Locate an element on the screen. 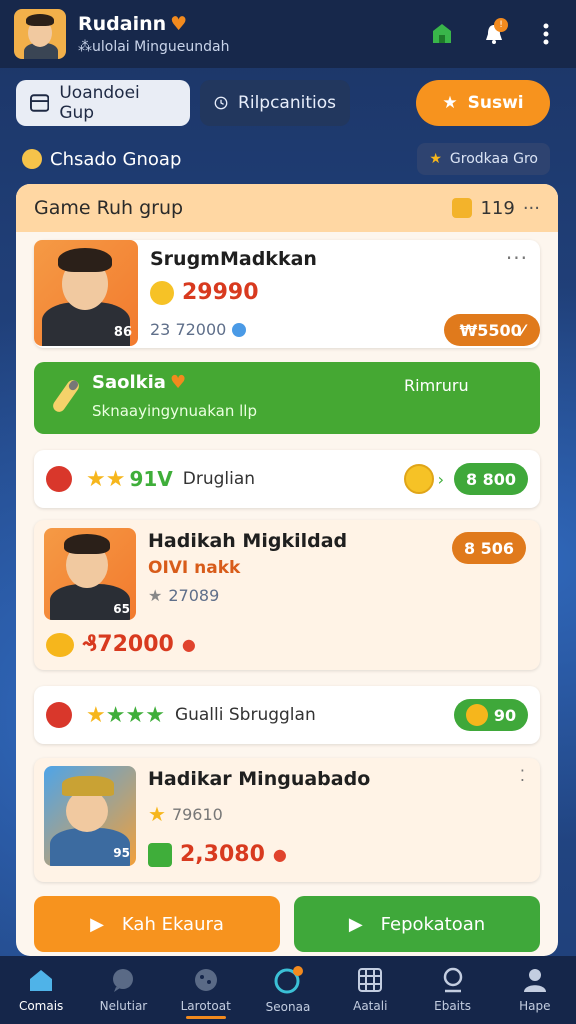  nav-label: Aatali is located at coordinates (370, 1006).